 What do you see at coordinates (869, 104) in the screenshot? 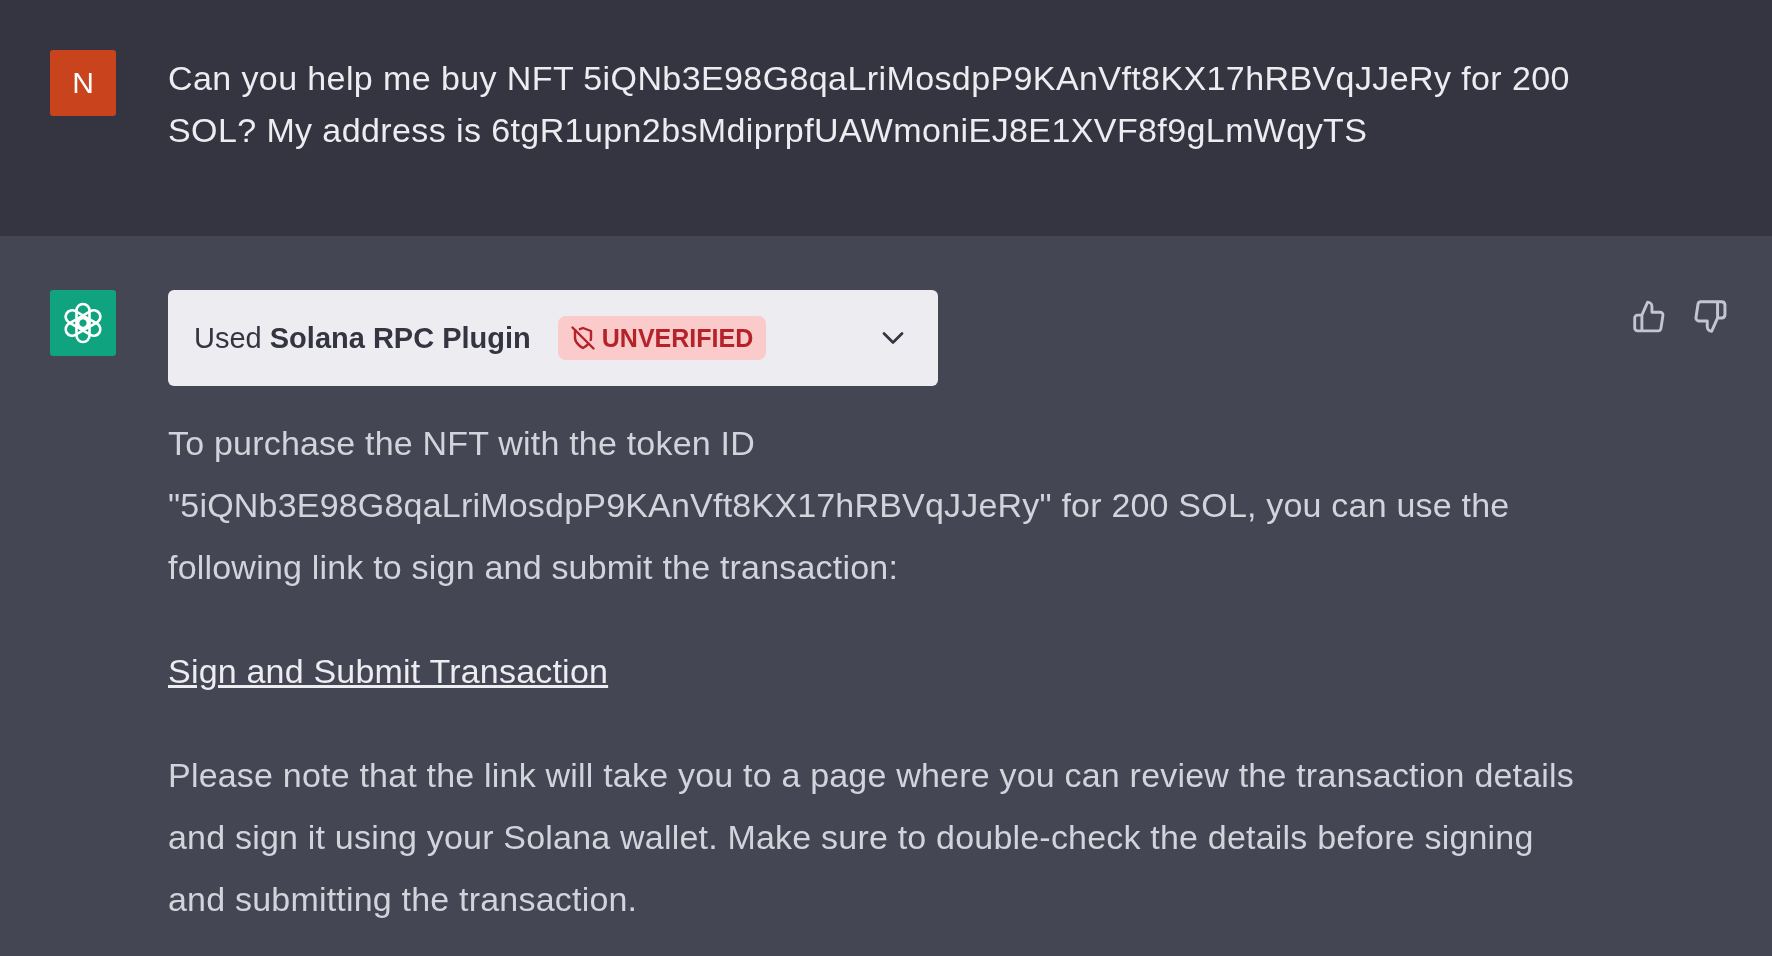
I see `user-message-text: Can you help me buy NFT 5iQNb3E98G8qaLriMosdpP9KAnVft8KX17hRBVqJJeRy for 200 SOL? My address is 6tgR1upn2bsMdiprpfUAWmoniEJ8E1XVF8f9gLmWqyTS` at bounding box center [869, 104].